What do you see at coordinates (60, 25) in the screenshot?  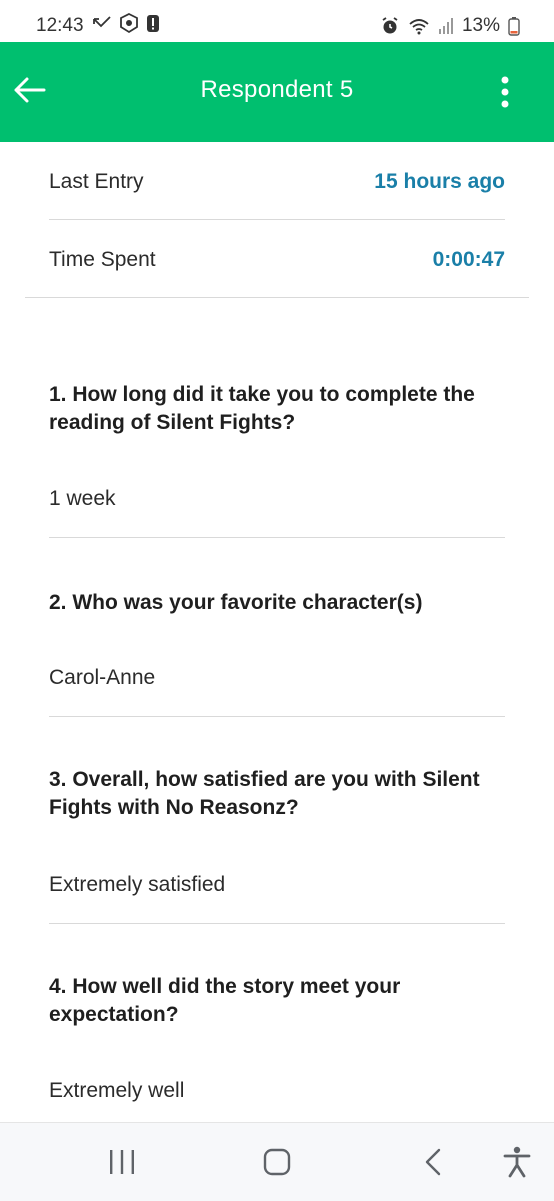 I see `status-time: 12:43` at bounding box center [60, 25].